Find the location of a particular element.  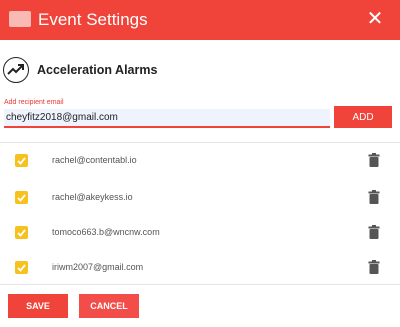

recipient-row: tomoco663.b@wncnw.com is located at coordinates (200, 243).